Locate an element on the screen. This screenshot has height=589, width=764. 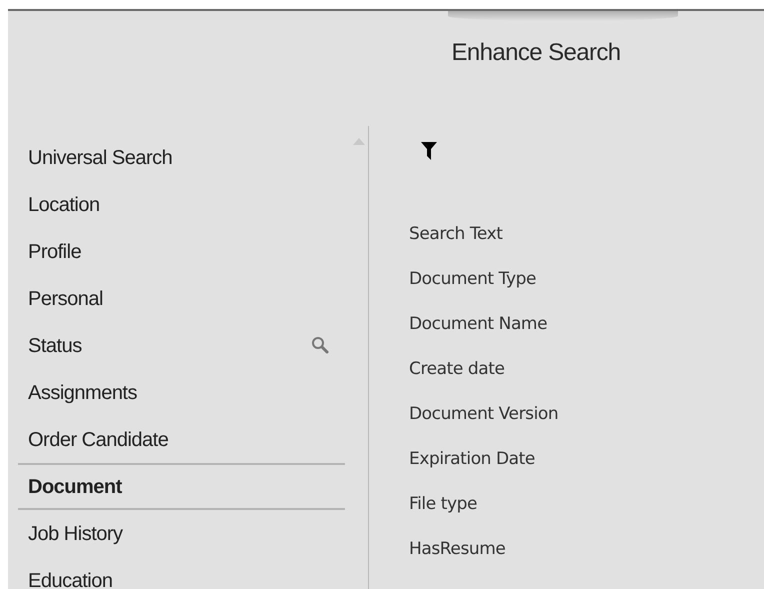
filter-icon is located at coordinates (429, 151).